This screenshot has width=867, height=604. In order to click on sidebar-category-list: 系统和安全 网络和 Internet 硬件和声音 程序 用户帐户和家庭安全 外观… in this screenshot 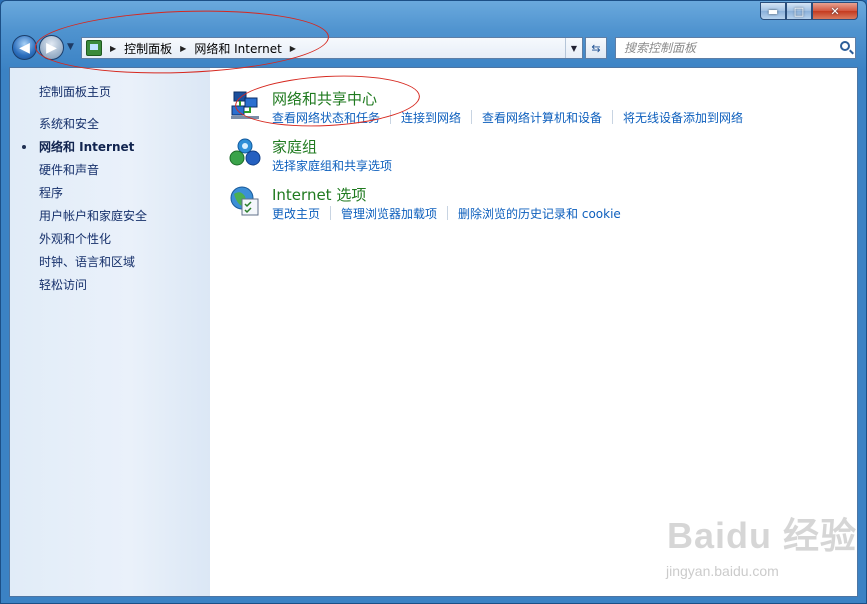, I will do `click(84, 208)`.